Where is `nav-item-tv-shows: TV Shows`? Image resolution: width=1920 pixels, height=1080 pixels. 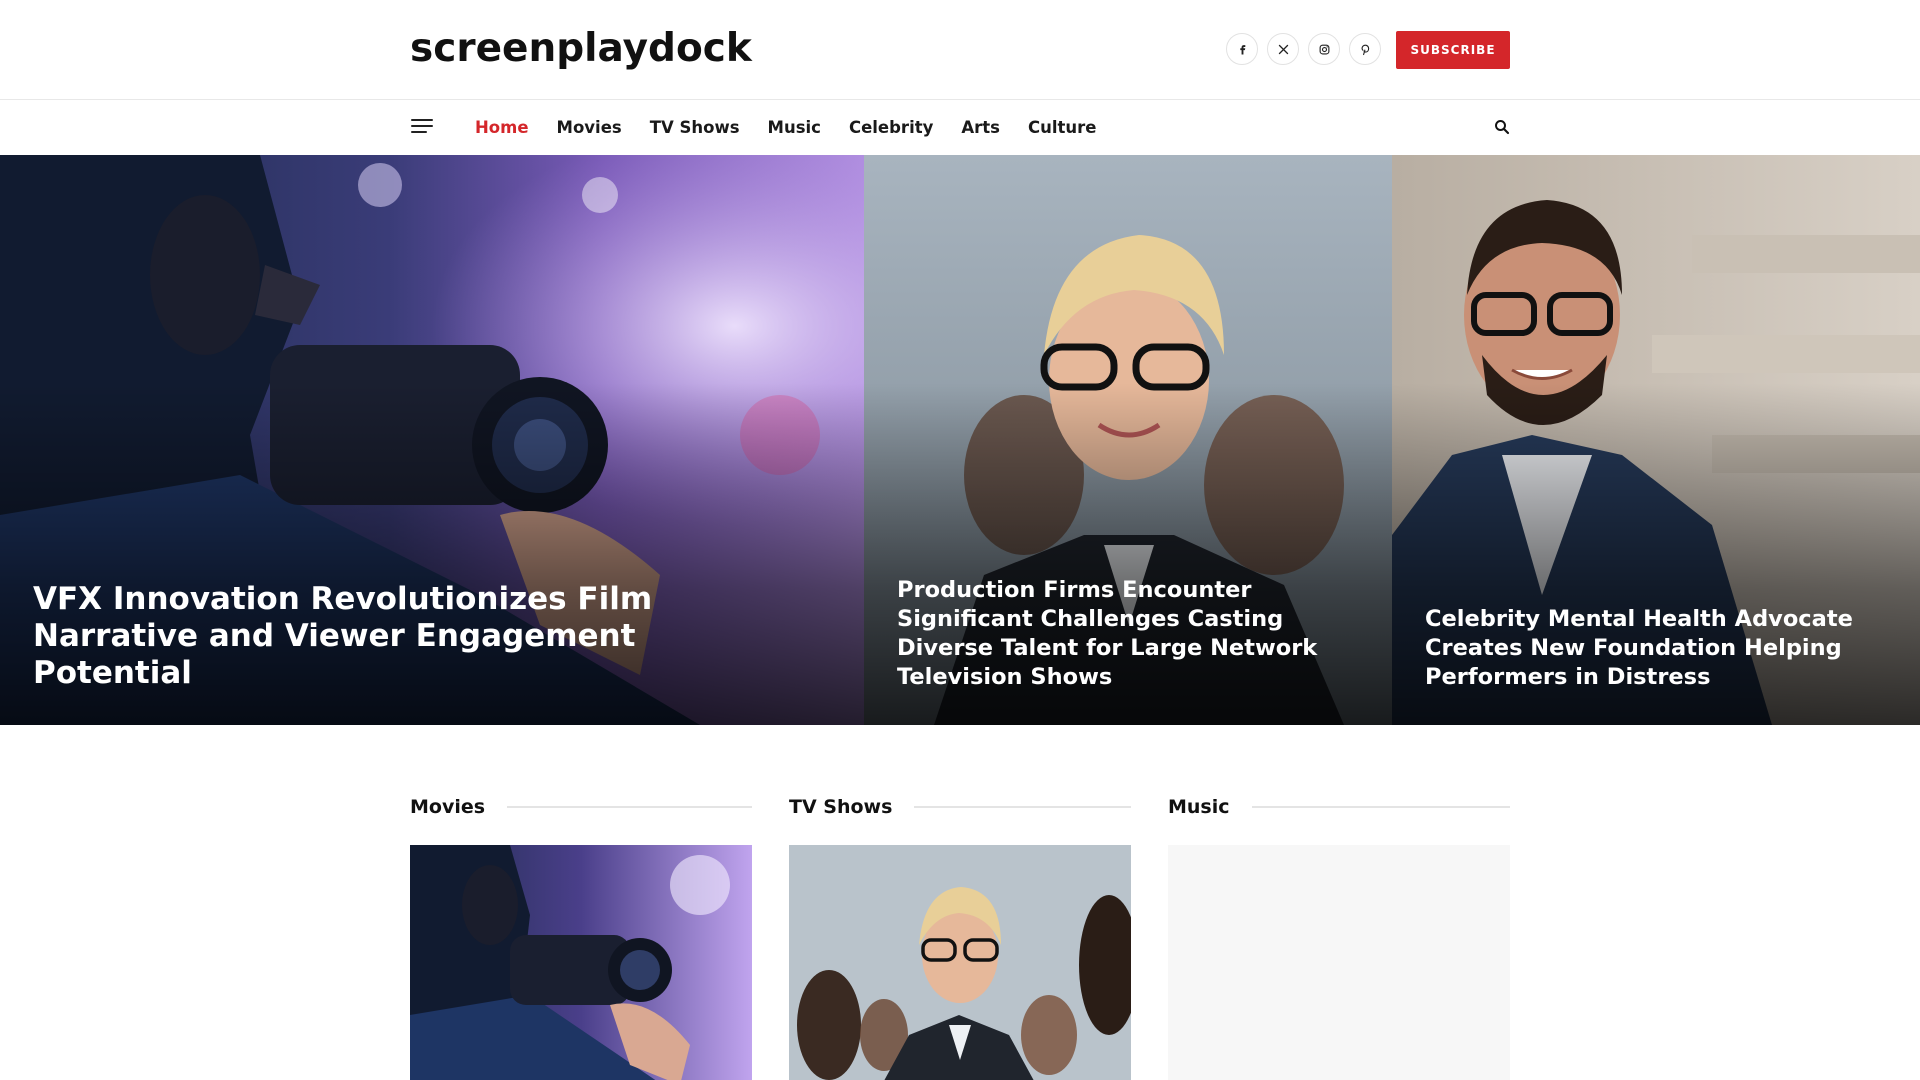 nav-item-tv-shows: TV Shows is located at coordinates (695, 127).